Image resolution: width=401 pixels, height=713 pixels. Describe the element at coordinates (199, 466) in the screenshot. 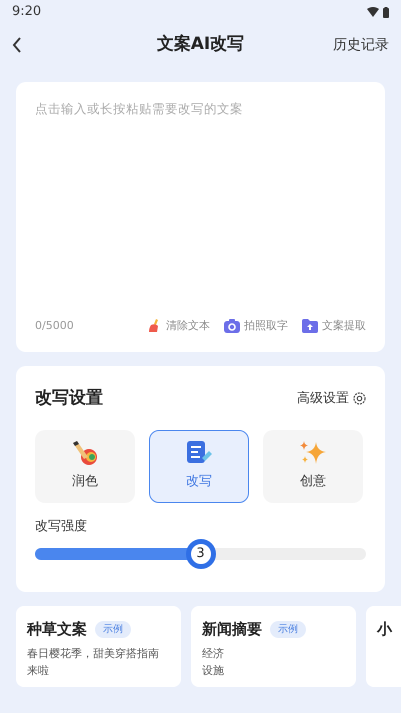

I see `mode-option: 改写` at that location.